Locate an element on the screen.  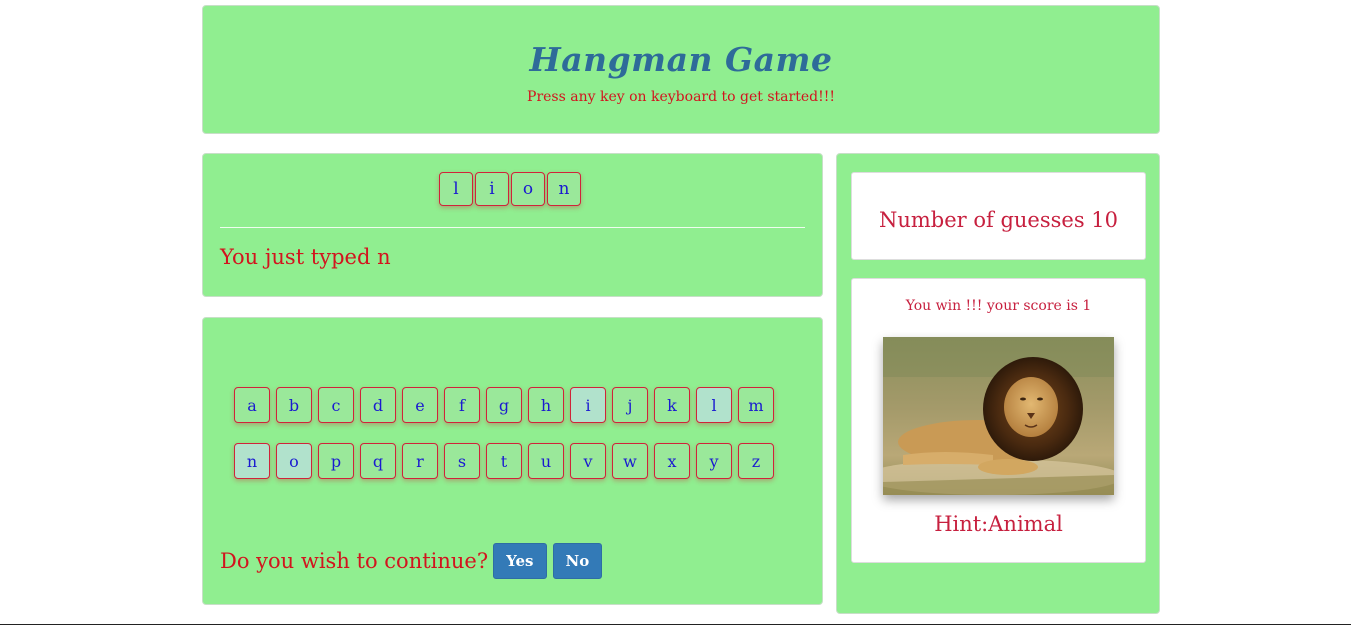
key-m: m is located at coordinates (756, 405).